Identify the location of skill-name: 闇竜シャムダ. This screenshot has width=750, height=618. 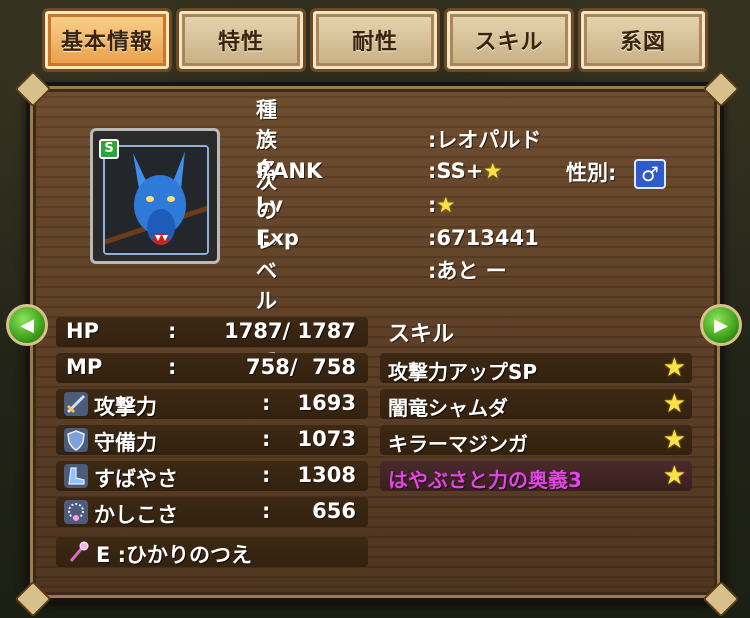
(448, 408).